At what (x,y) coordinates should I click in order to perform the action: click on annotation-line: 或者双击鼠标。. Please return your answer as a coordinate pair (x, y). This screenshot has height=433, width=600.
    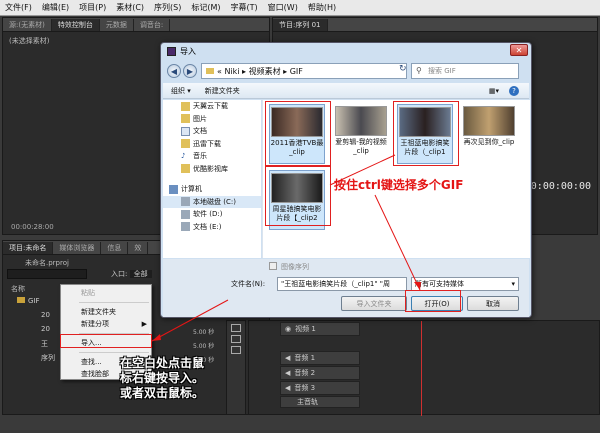
    Looking at the image, I should click on (162, 393).